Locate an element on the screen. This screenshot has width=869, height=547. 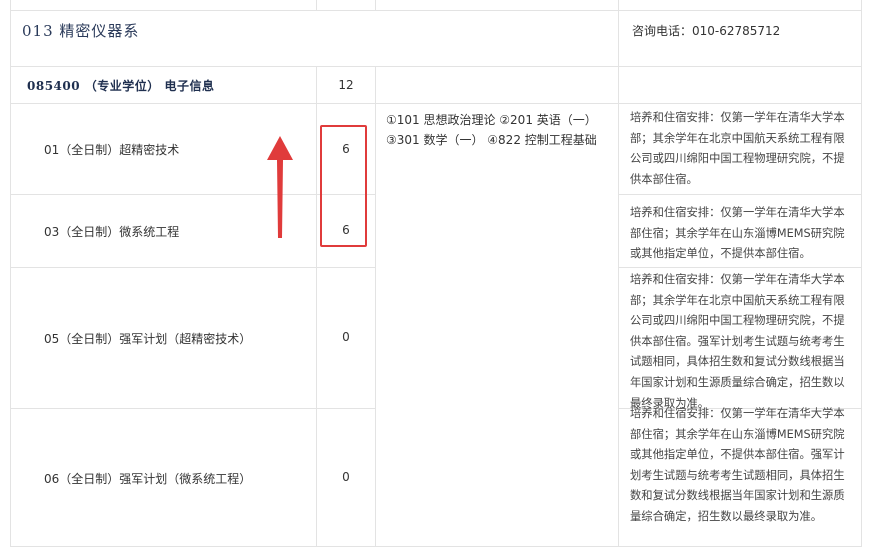
department-phone: 咨询电话：010-62785712 is located at coordinates (706, 31).